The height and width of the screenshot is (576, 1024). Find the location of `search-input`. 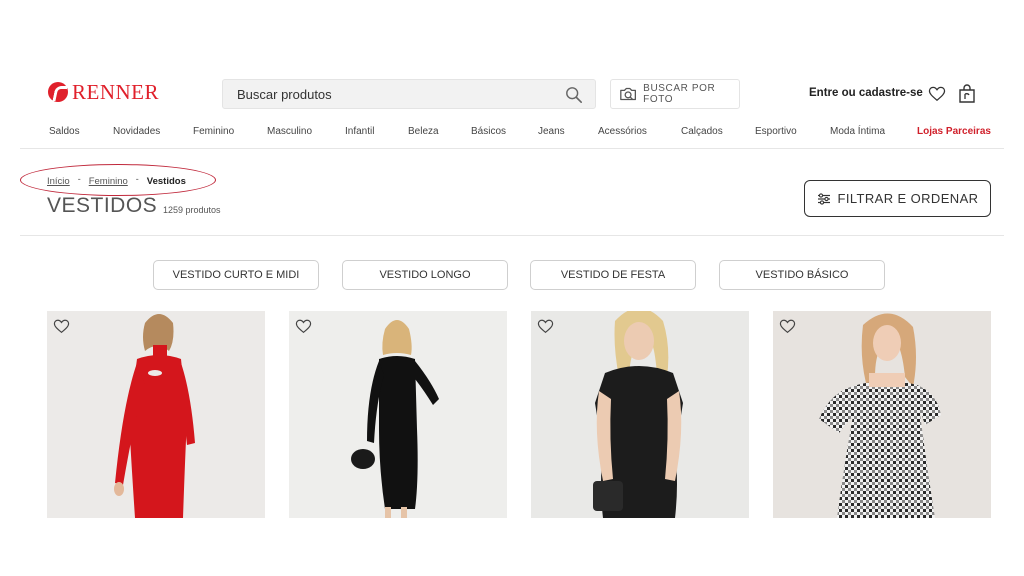

search-input is located at coordinates (397, 94).